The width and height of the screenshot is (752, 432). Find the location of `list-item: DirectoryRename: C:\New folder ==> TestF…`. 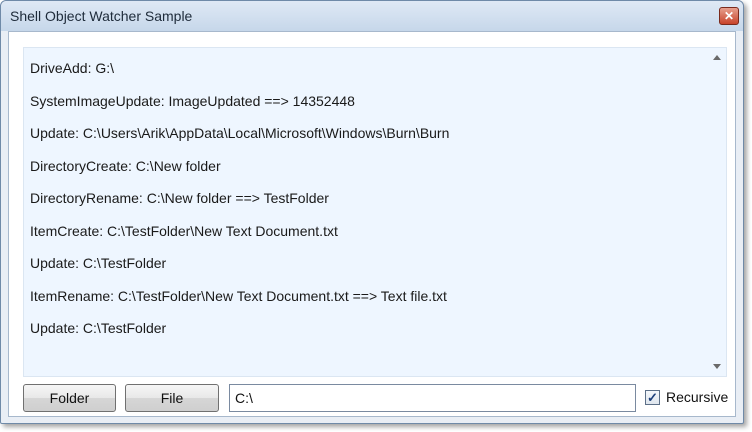

list-item: DirectoryRename: C:\New folder ==> TestF… is located at coordinates (368, 202).